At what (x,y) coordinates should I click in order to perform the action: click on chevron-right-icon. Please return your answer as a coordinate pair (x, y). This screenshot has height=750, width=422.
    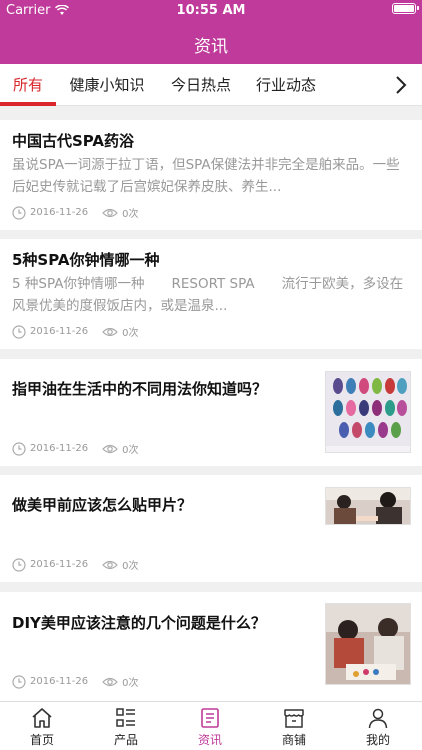
    Looking at the image, I should click on (401, 85).